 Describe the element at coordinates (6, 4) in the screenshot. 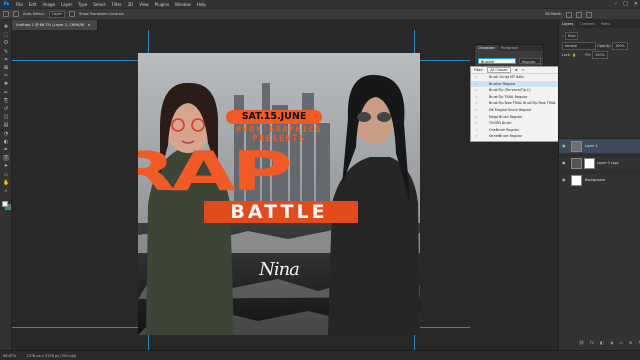

I see `photoshop-logo-icon: Ps` at that location.